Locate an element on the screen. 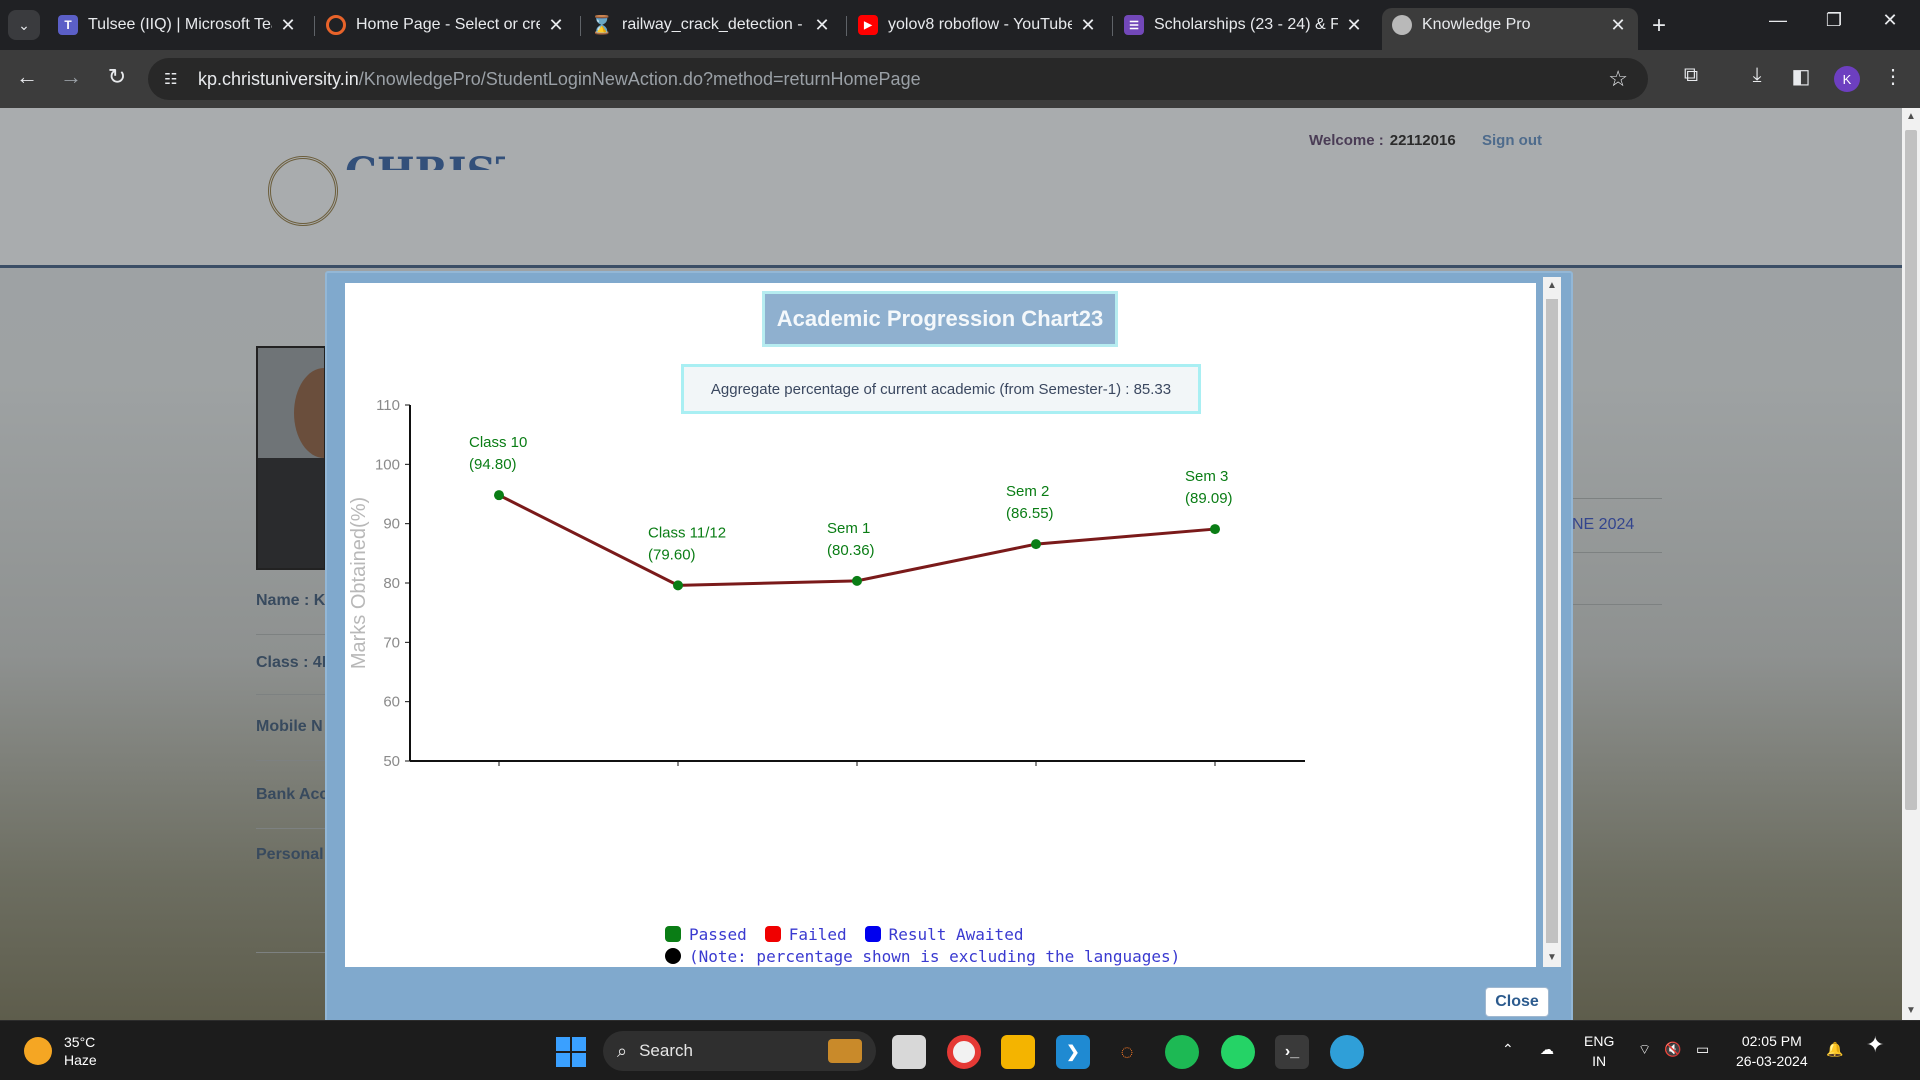  tab-search-menu-button: ⌄ is located at coordinates (24, 25).